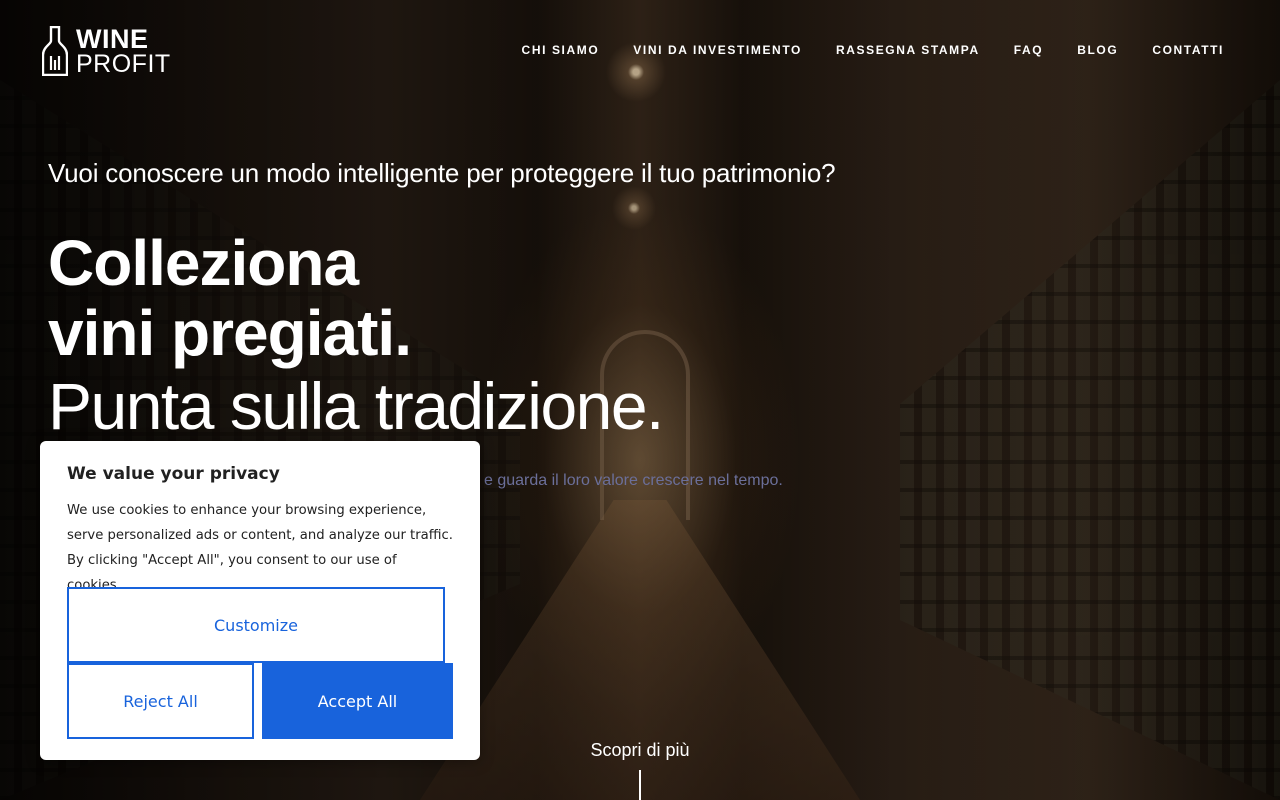  What do you see at coordinates (908, 50) in the screenshot?
I see `nav-rassegna-stampa: RASSEGNA STAMPA` at bounding box center [908, 50].